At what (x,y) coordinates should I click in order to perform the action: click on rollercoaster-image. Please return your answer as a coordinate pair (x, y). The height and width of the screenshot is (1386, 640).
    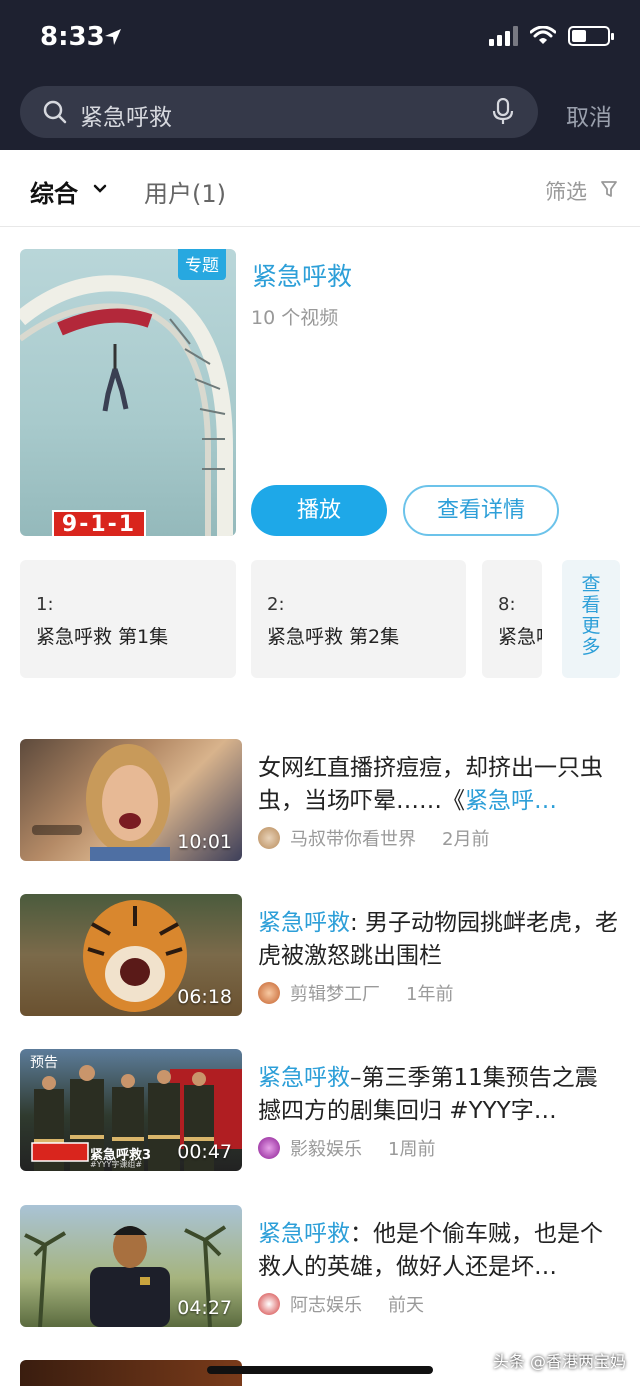
    Looking at the image, I should click on (126, 405).